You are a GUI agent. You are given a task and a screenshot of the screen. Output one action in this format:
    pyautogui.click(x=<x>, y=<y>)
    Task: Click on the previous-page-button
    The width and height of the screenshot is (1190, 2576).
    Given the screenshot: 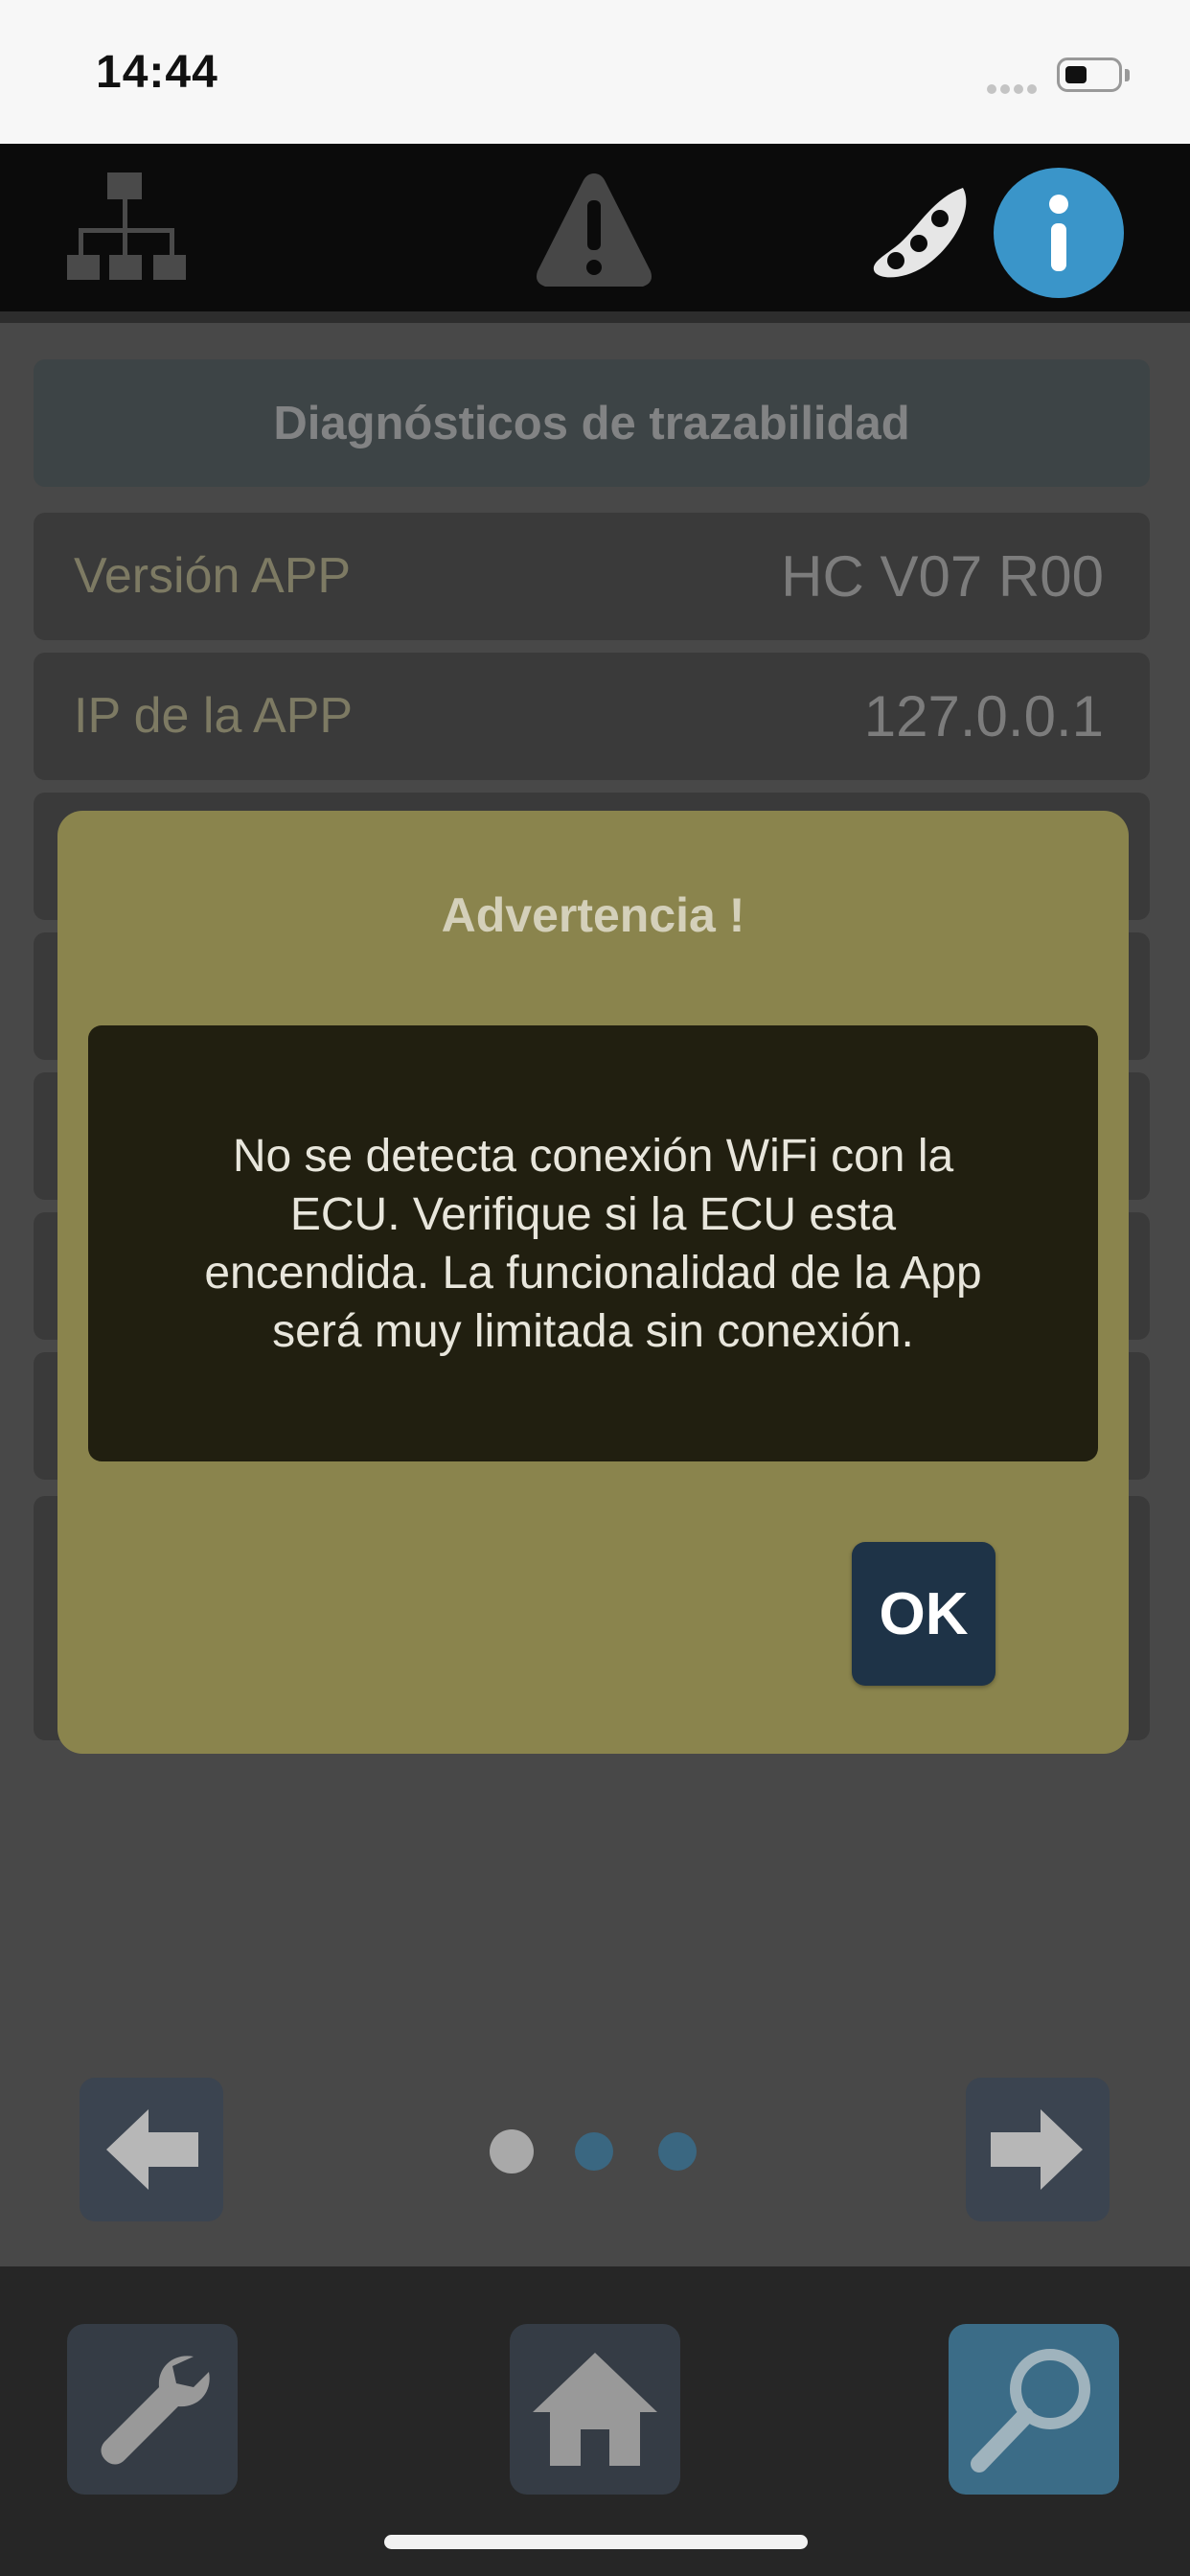 What is the action you would take?
    pyautogui.click(x=151, y=2149)
    